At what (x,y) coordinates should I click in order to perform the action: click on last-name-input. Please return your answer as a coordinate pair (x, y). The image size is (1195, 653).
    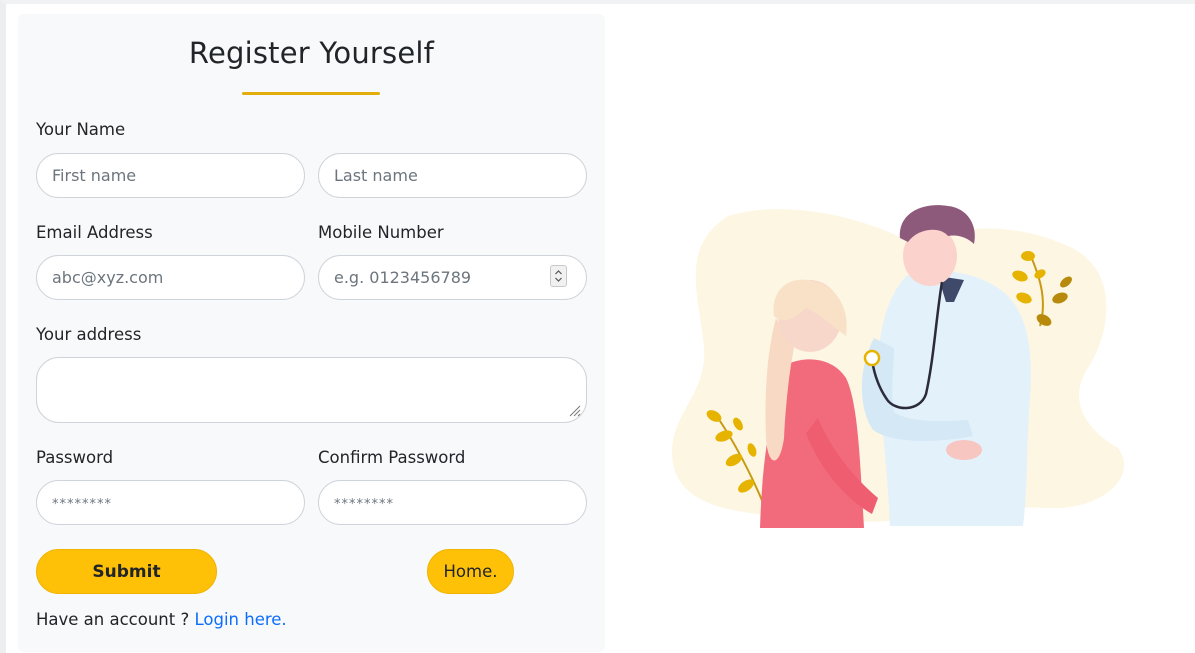
    Looking at the image, I should click on (452, 175).